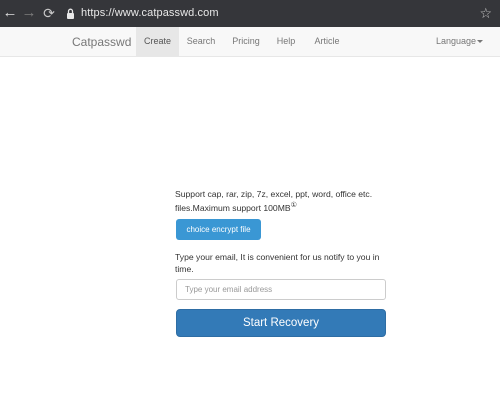  What do you see at coordinates (157, 41) in the screenshot?
I see `nav-item-create: Create` at bounding box center [157, 41].